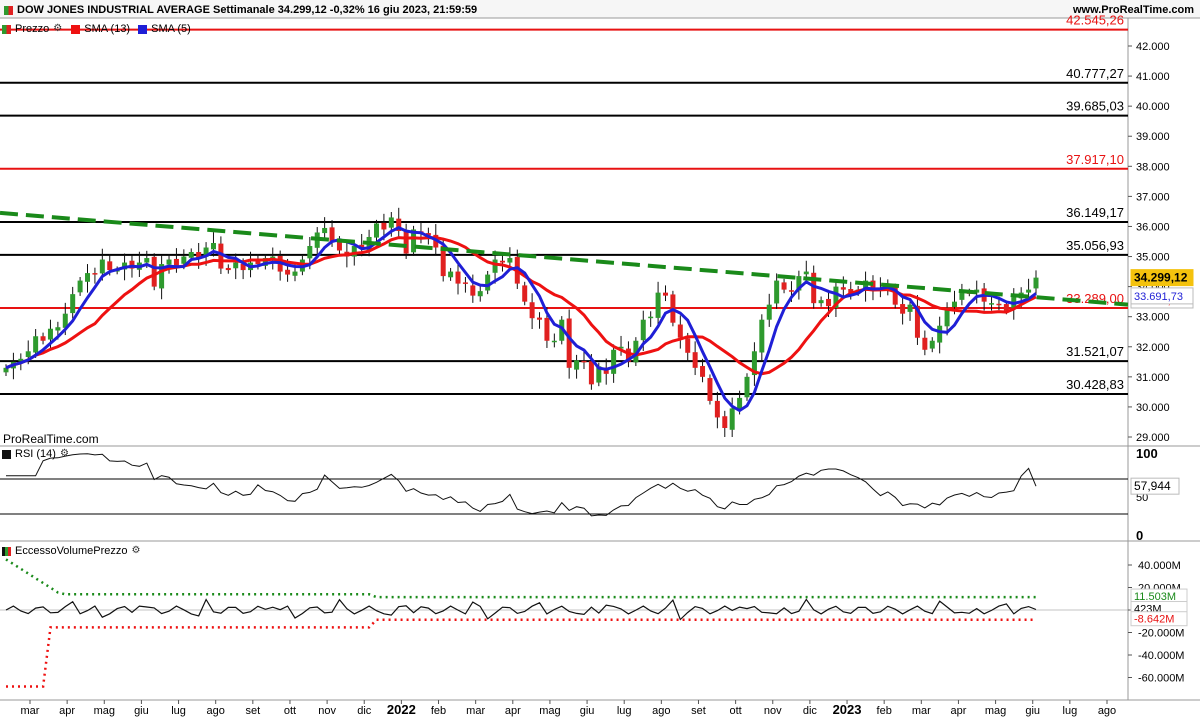 The width and height of the screenshot is (1200, 725). What do you see at coordinates (1139, 535) in the screenshot?
I see `rsi-bottom-label: 0` at bounding box center [1139, 535].